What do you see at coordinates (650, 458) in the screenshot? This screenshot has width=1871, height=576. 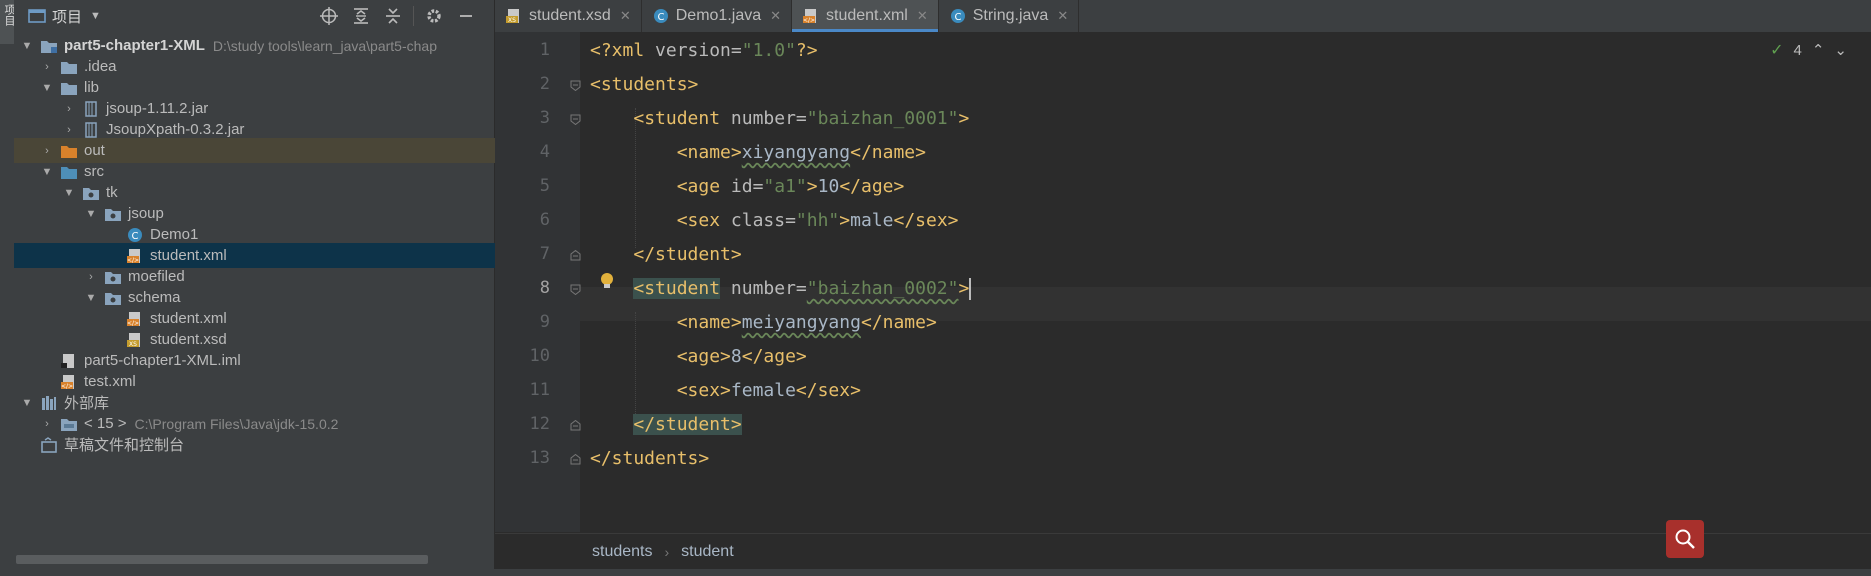 I see `code-line-13: </students>` at bounding box center [650, 458].